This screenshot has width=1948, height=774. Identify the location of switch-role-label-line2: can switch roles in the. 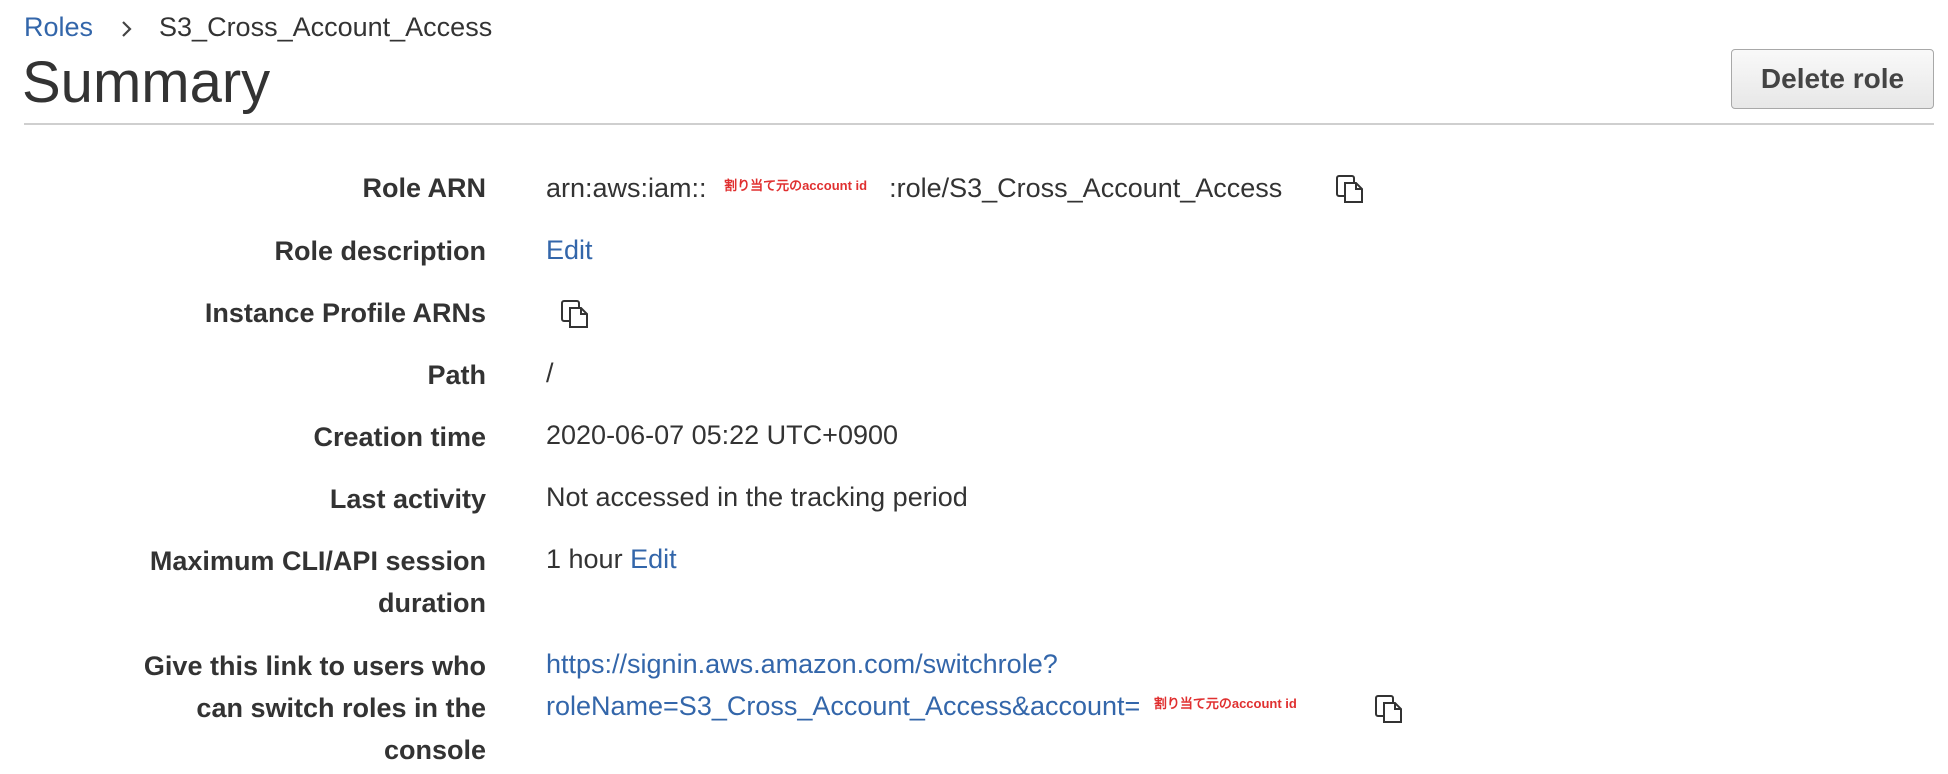
(341, 708).